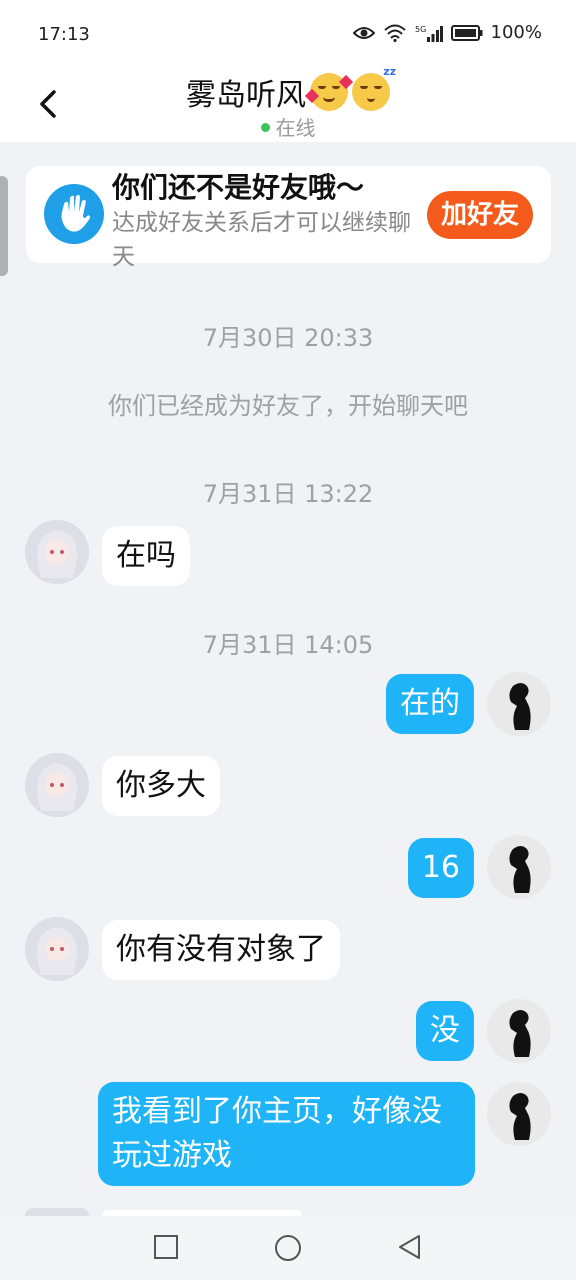  What do you see at coordinates (445, 1031) in the screenshot?
I see `outgoing-message: 没` at bounding box center [445, 1031].